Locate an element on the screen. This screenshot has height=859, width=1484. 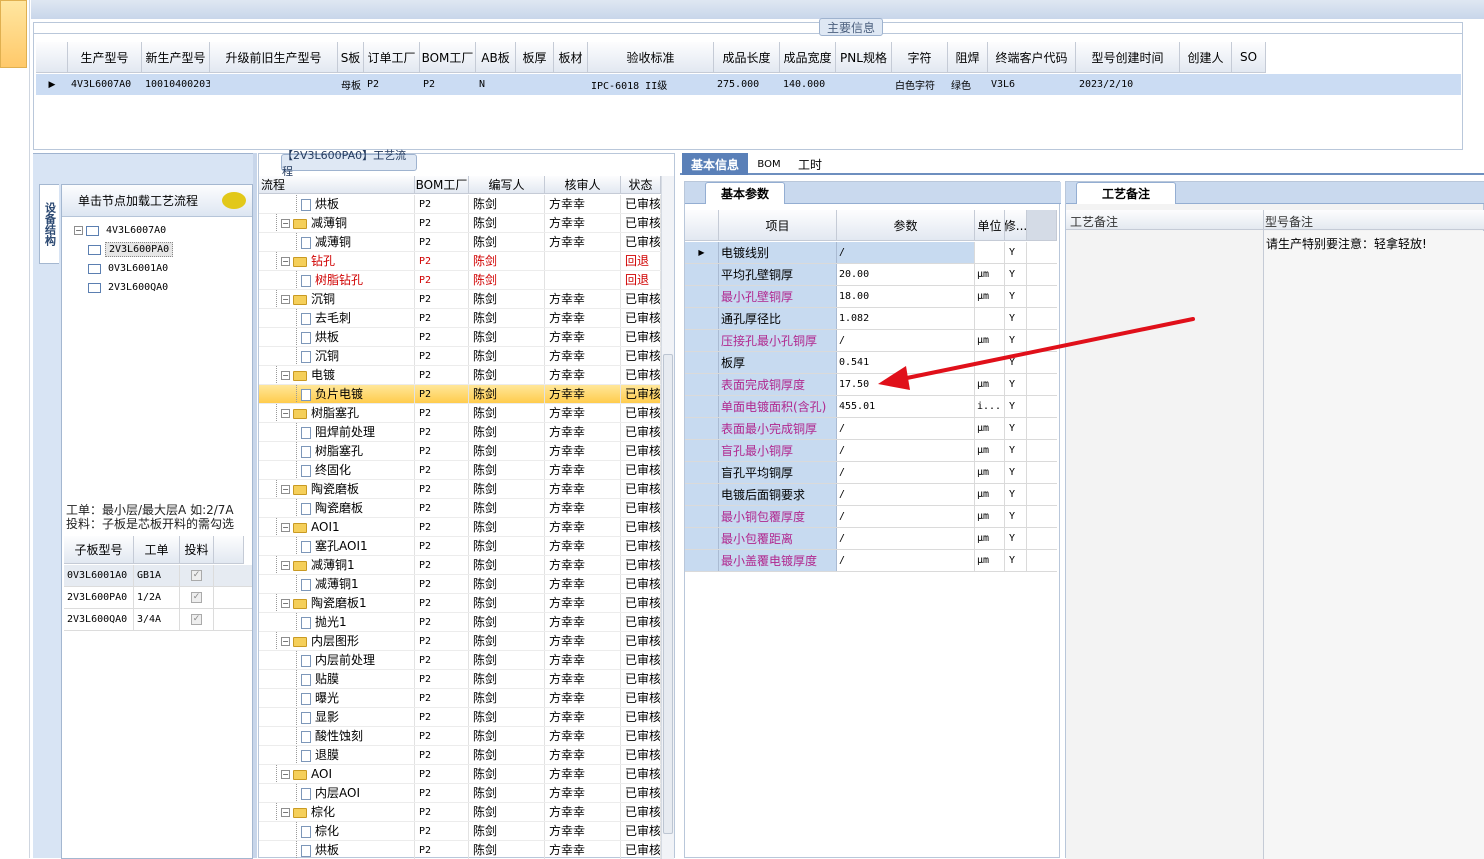
params-row: 盲孔平均铜厚 / μm Y is located at coordinates (871, 473).